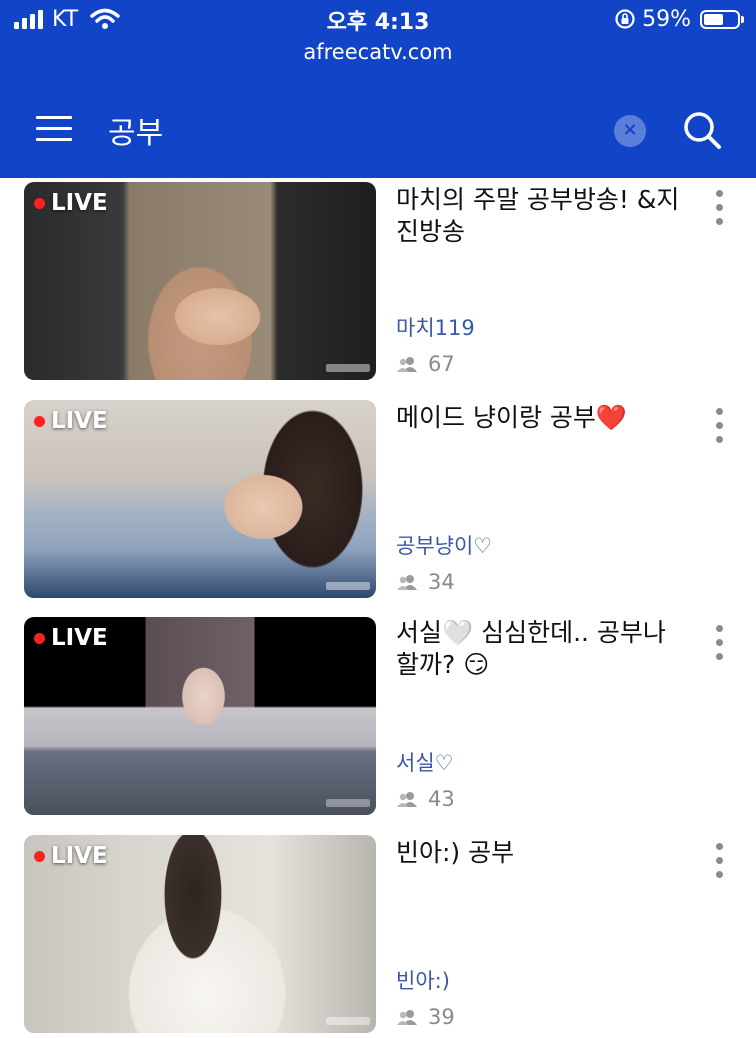 This screenshot has height=1038, width=756. I want to click on broadcast-title: 메이드 냥이랑 공부❤️, so click(546, 418).